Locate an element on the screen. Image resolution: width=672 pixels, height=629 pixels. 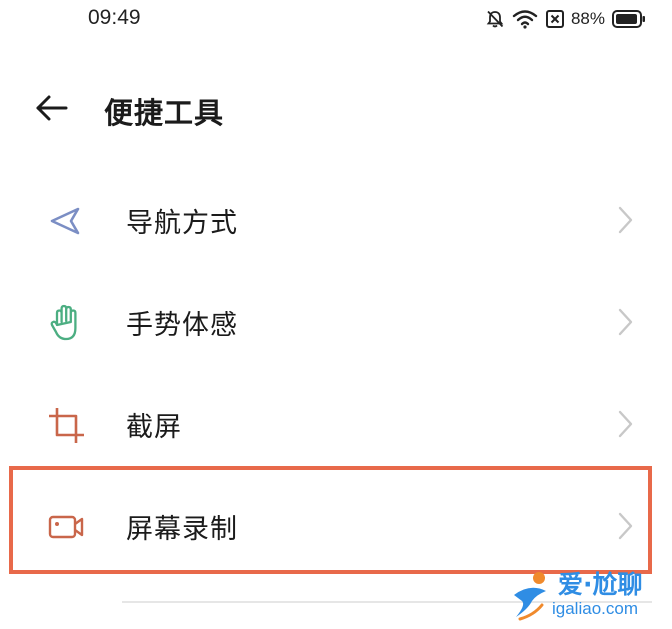
status-bar: 09:49 88% is located at coordinates (336, 20).